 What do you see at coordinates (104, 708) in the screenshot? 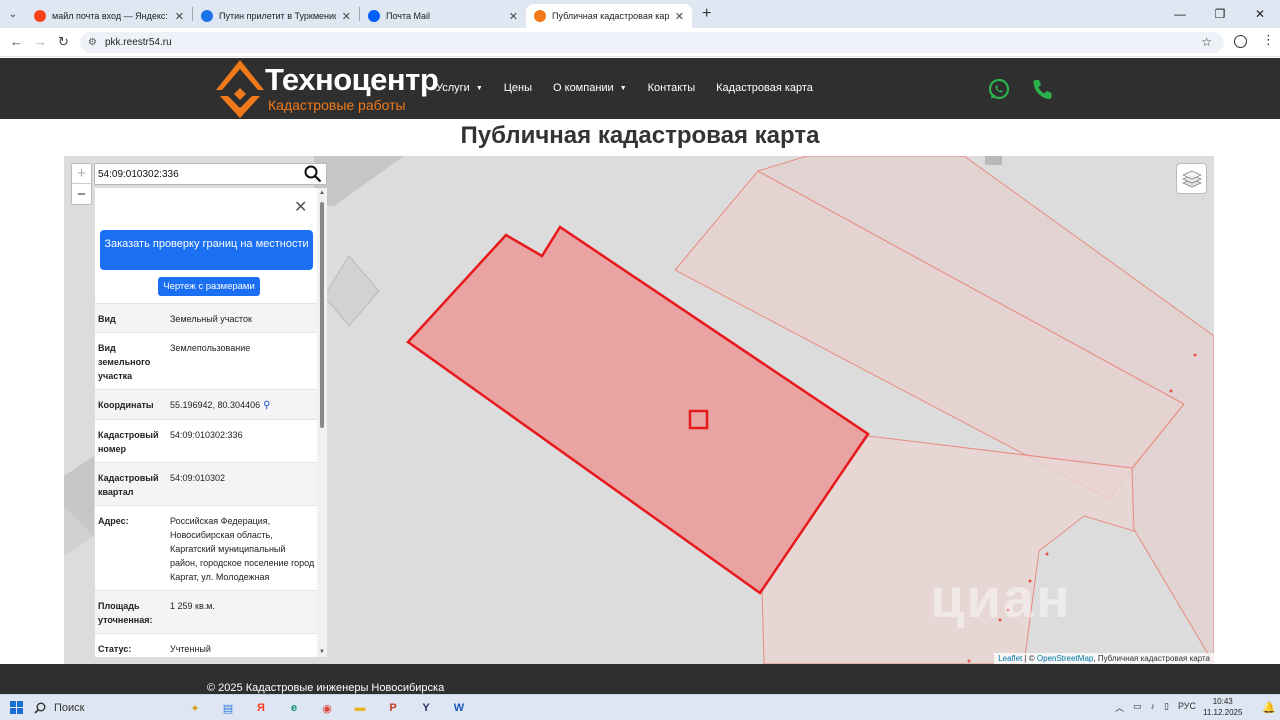
I see `taskbar-search: Поиск` at bounding box center [104, 708].